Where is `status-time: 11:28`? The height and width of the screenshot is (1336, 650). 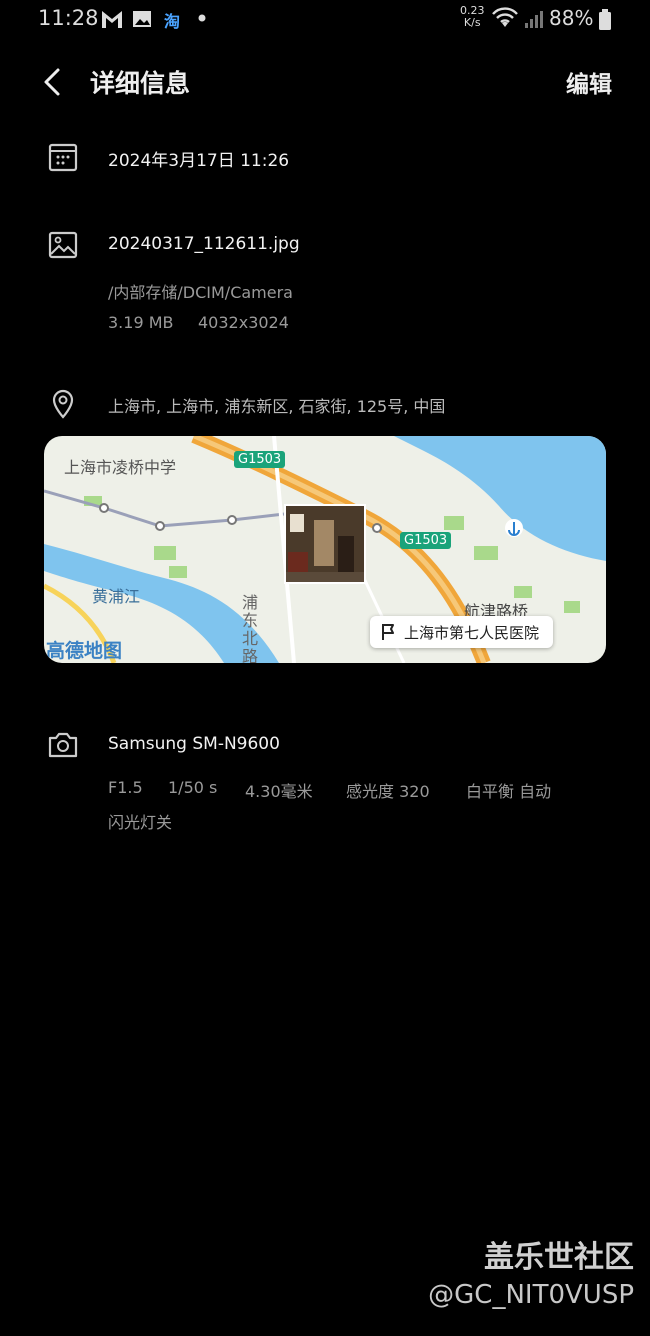 status-time: 11:28 is located at coordinates (68, 18).